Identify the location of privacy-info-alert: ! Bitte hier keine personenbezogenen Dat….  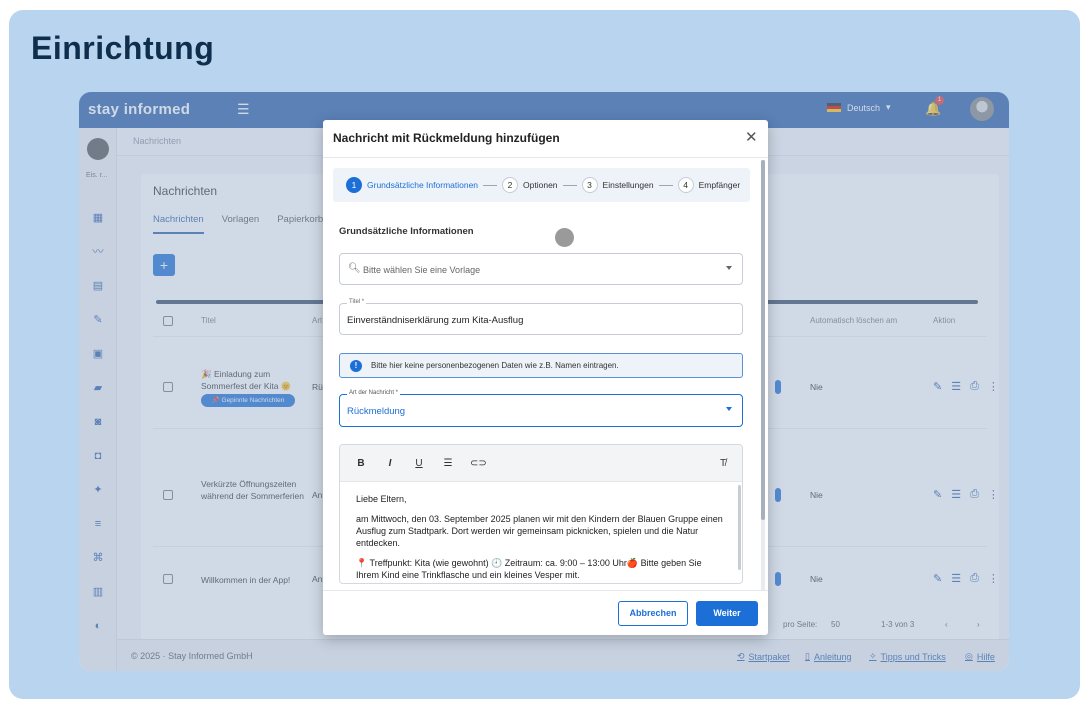
(541, 365).